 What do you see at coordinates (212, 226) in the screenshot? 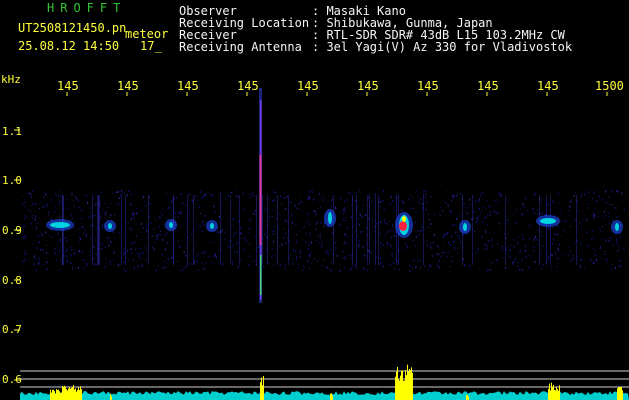
I see `meteor-echo` at bounding box center [212, 226].